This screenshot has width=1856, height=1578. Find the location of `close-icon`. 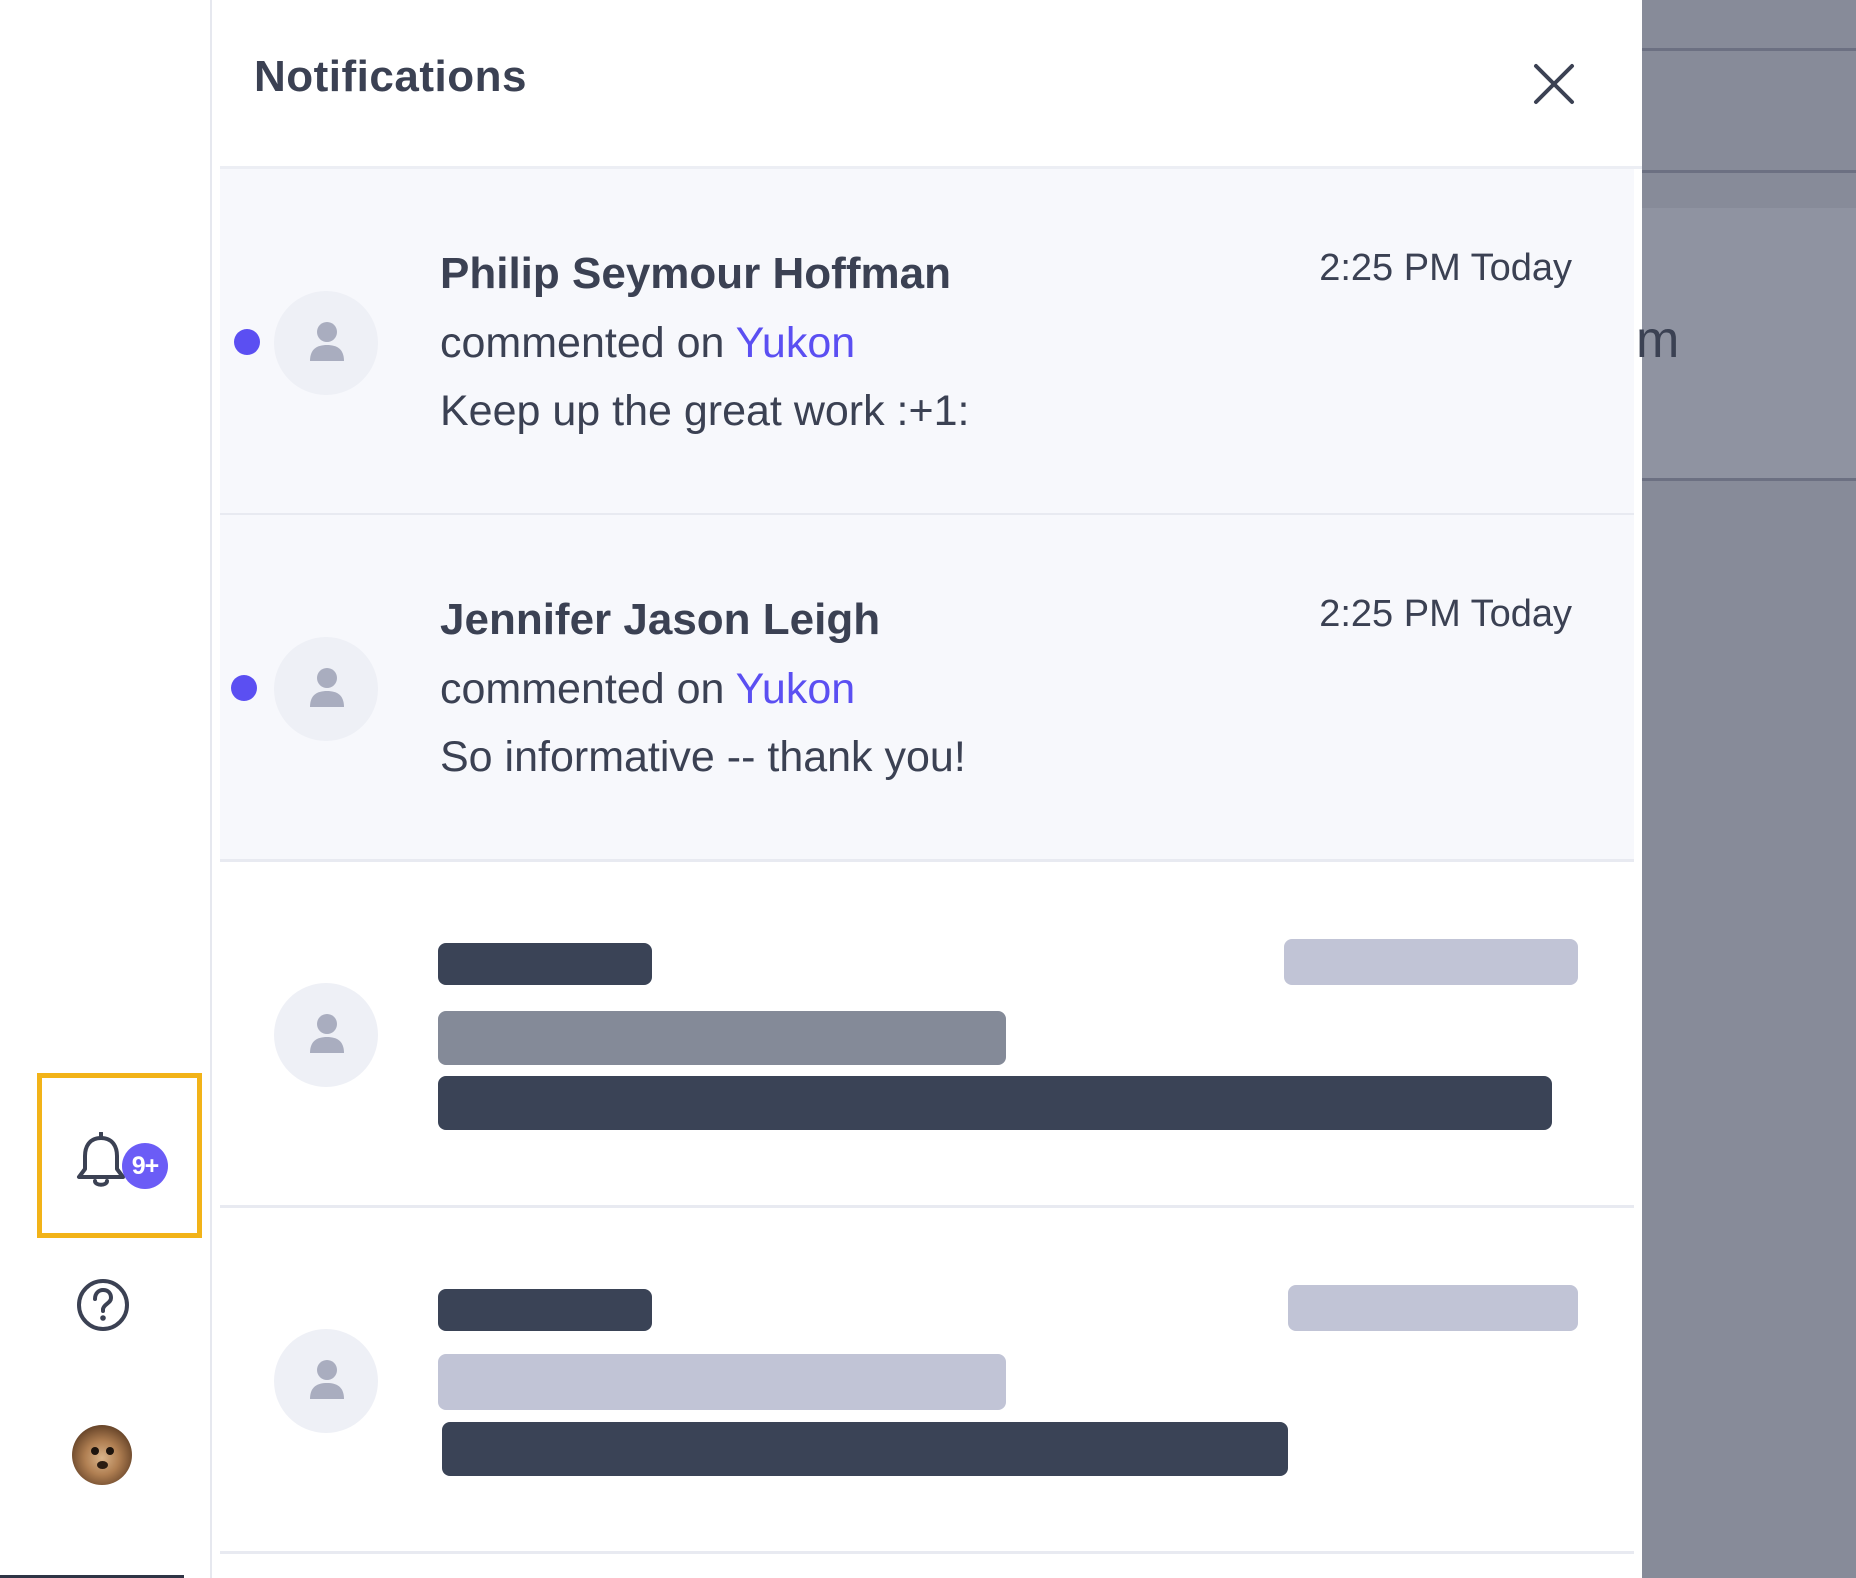

close-icon is located at coordinates (1554, 84).